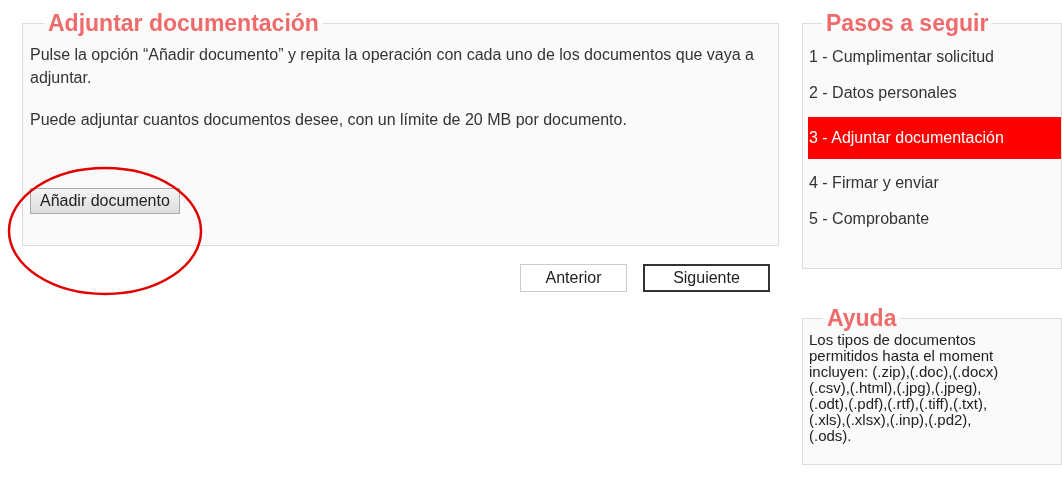 The image size is (1062, 486). Describe the element at coordinates (862, 318) in the screenshot. I see `panel-title: Ayuda` at that location.